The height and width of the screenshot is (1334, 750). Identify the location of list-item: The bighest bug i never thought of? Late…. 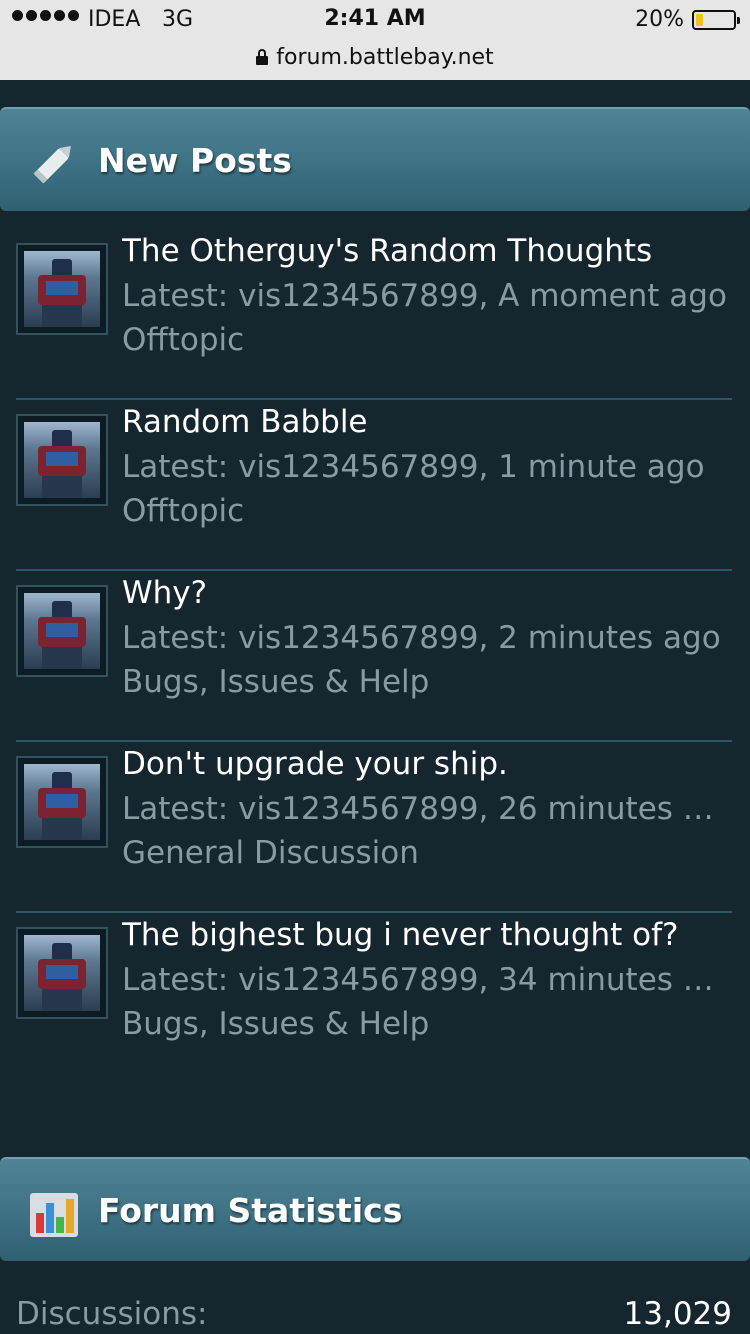
(374, 998).